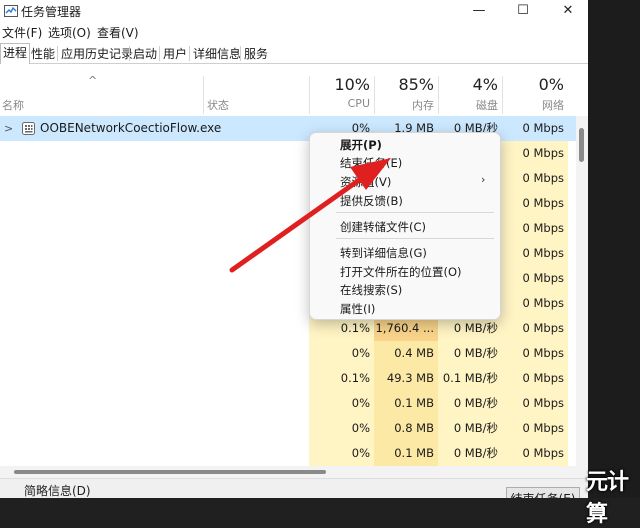  What do you see at coordinates (93, 80) in the screenshot?
I see `sort-caret-icon: ^` at bounding box center [93, 80].